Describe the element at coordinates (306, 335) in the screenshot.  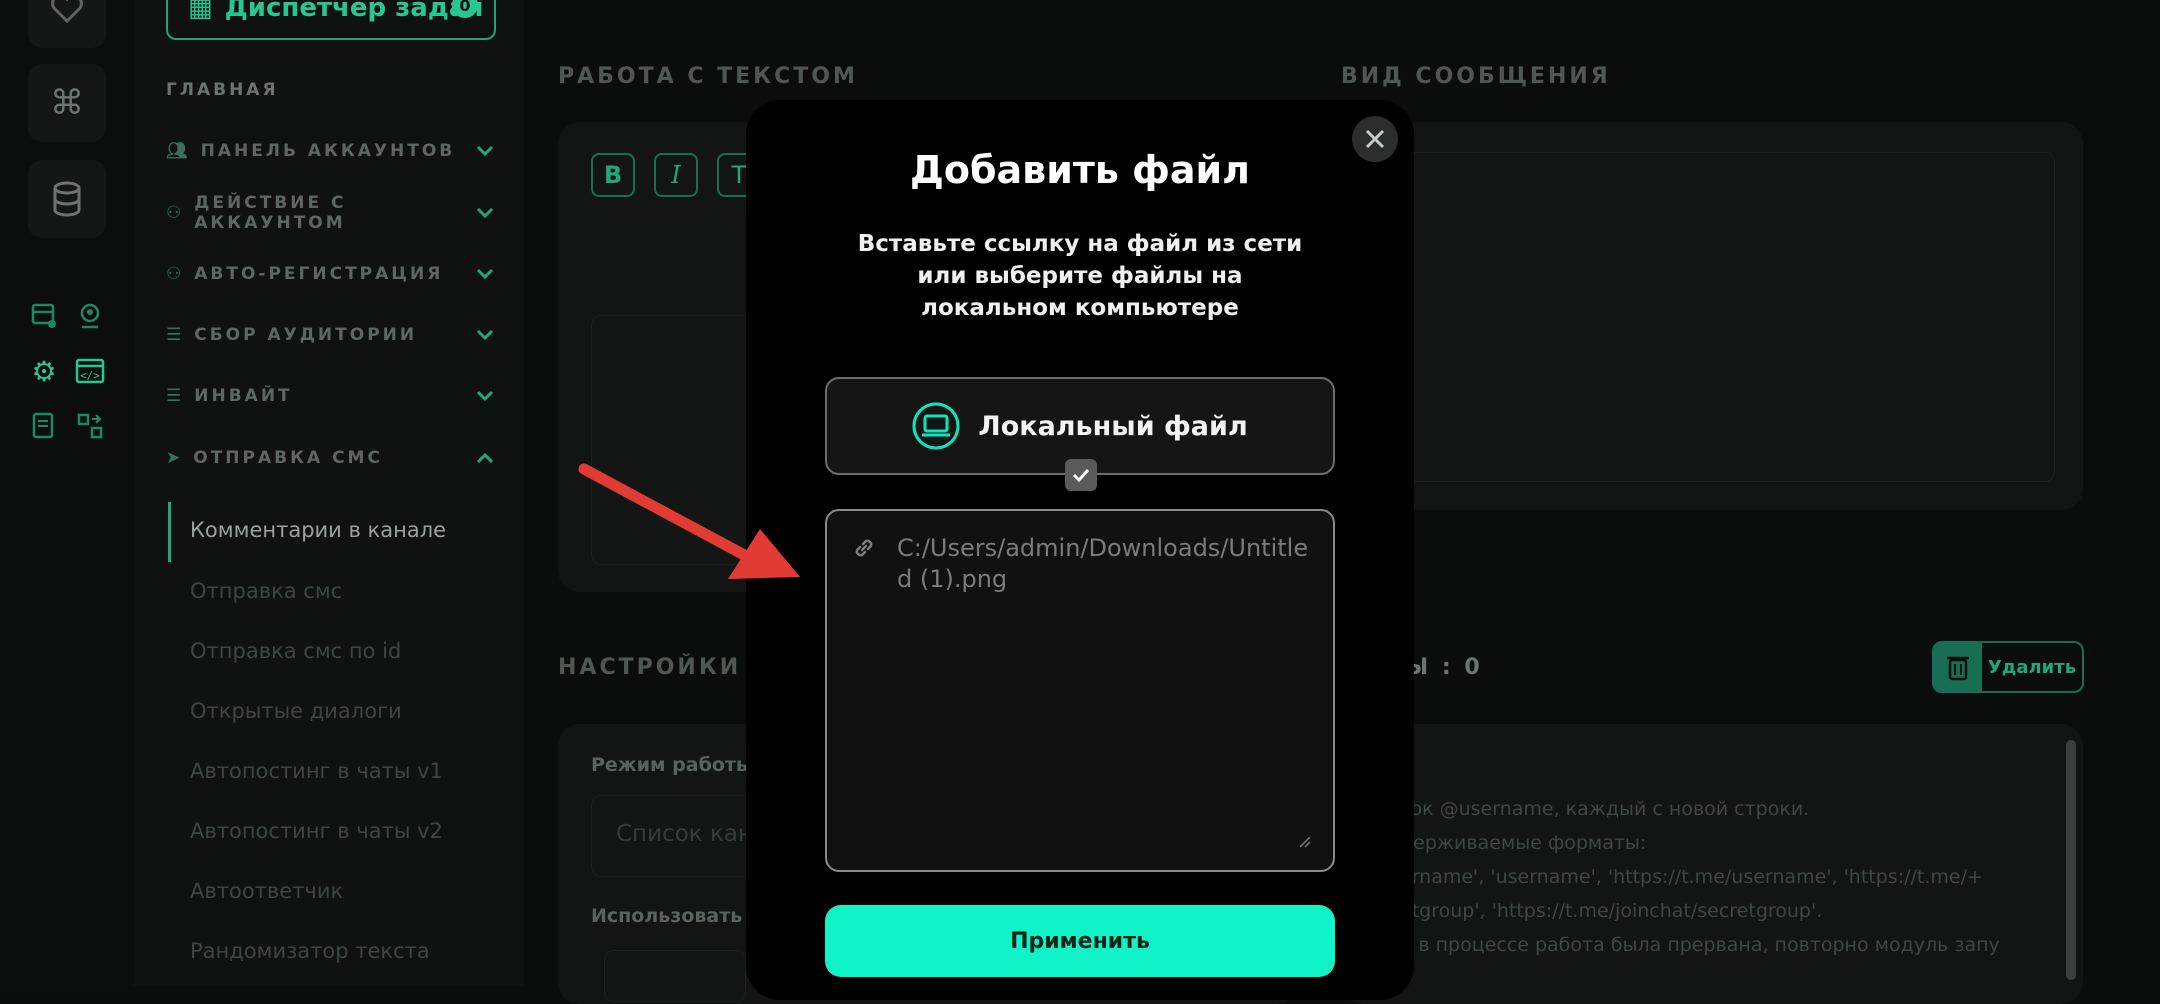
I see `nav-label: СБОР АУДИТОРИИ` at that location.